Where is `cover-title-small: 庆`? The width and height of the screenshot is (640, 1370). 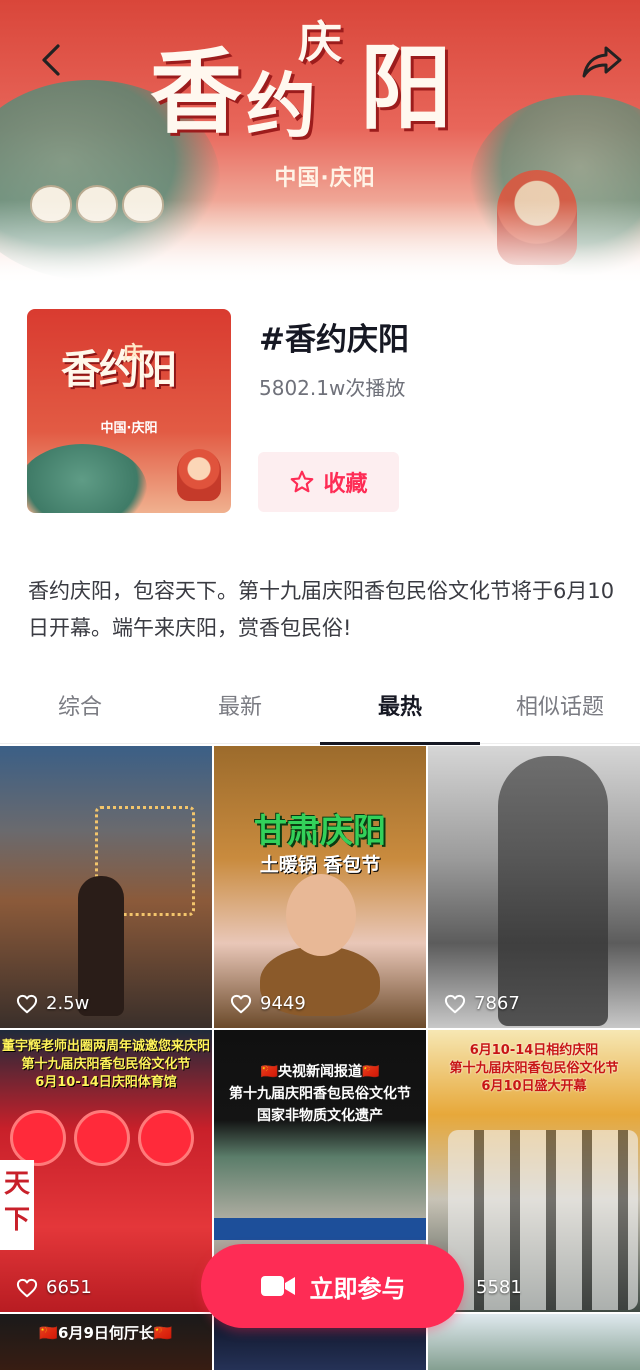
cover-title-small: 庆 is located at coordinates (133, 353).